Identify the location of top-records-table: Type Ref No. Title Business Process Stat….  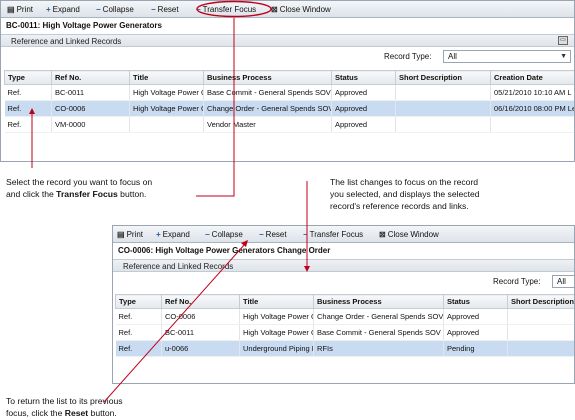
(289, 101).